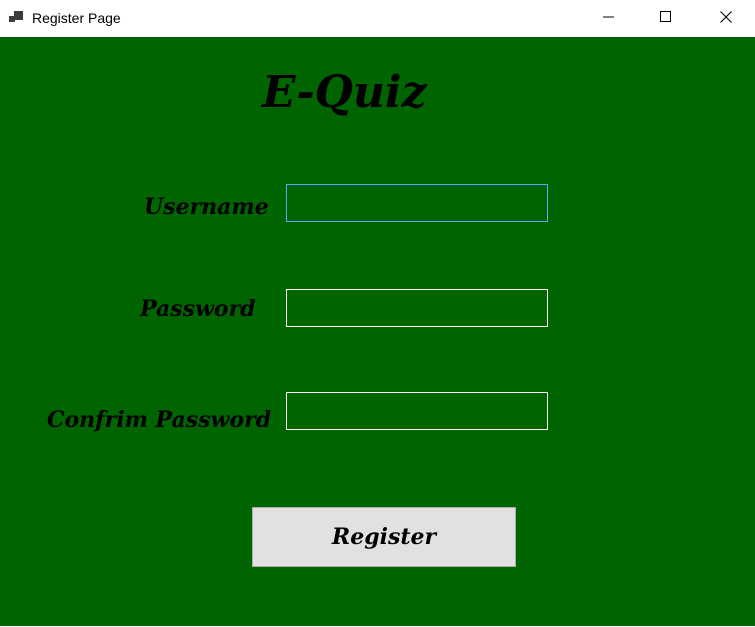 The width and height of the screenshot is (755, 627). Describe the element at coordinates (417, 308) in the screenshot. I see `password-input` at that location.